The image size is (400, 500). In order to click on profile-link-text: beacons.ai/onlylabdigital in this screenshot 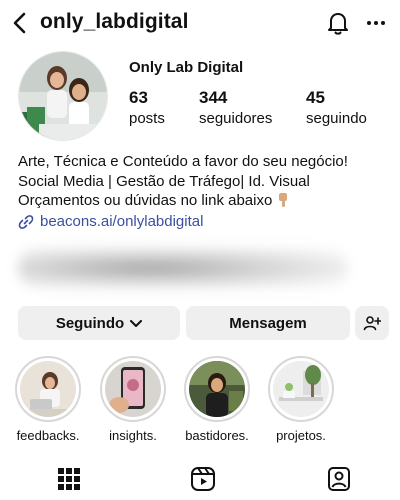, I will do `click(122, 221)`.